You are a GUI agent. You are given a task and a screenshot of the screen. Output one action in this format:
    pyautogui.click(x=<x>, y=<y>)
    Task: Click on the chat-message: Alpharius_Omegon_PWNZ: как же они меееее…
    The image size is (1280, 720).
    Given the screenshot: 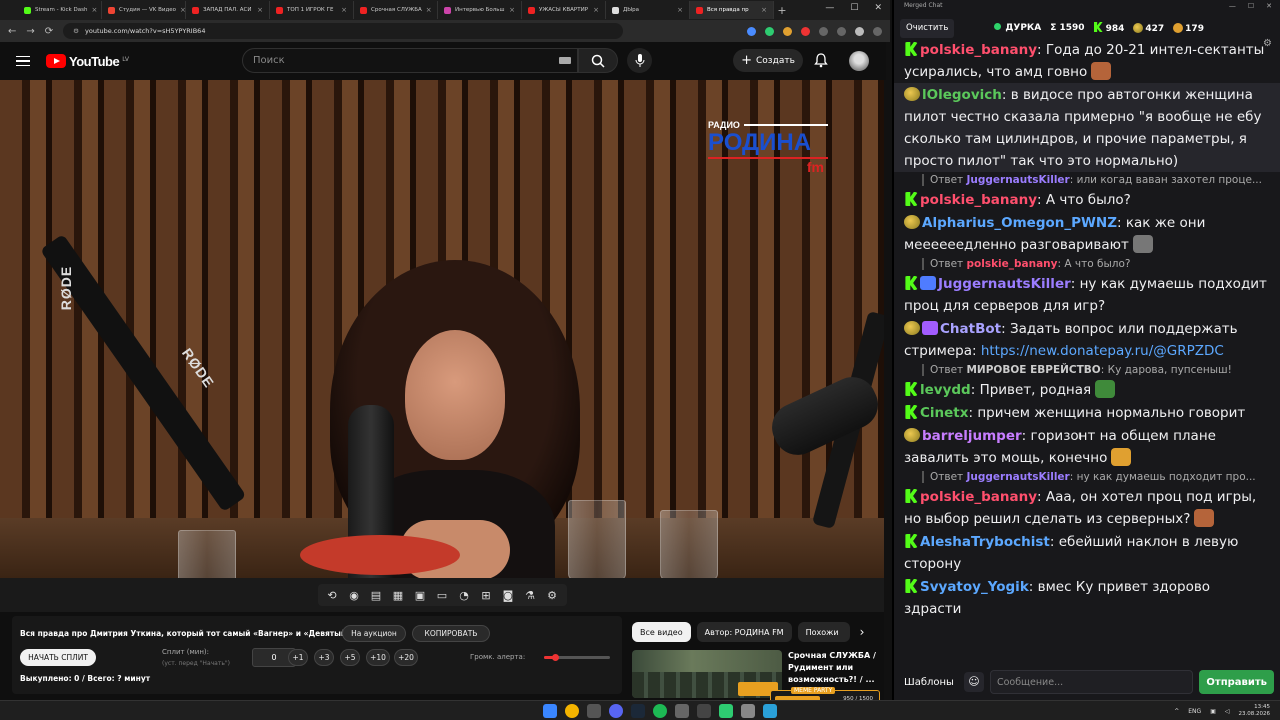 What is the action you would take?
    pyautogui.click(x=1087, y=233)
    